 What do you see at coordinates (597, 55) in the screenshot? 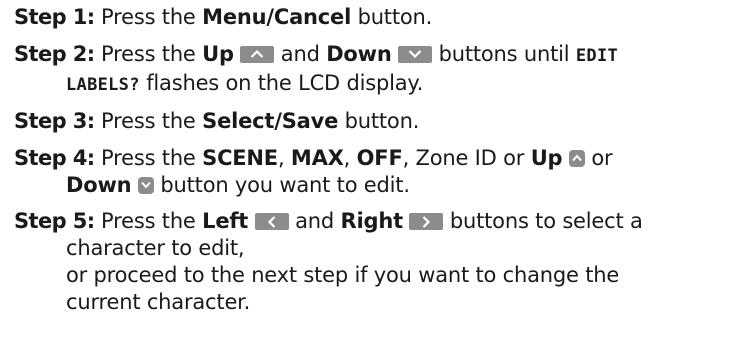
I see `lcd-text: EDIT` at bounding box center [597, 55].